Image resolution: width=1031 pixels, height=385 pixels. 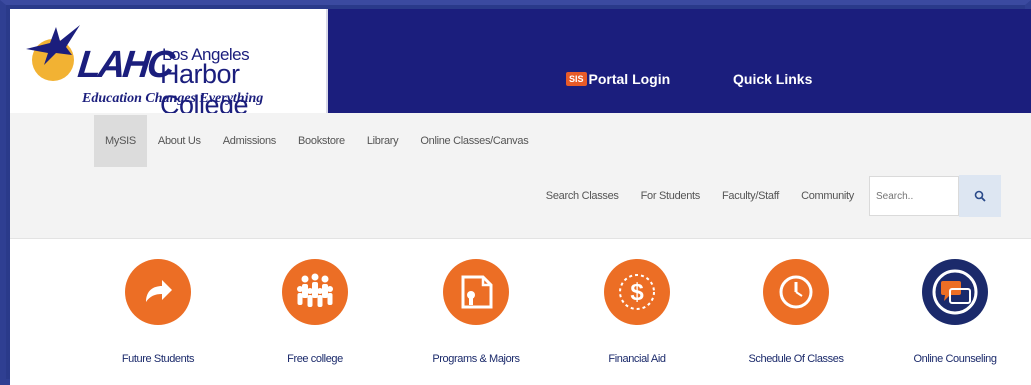 I want to click on tile-circle: $, so click(x=637, y=292).